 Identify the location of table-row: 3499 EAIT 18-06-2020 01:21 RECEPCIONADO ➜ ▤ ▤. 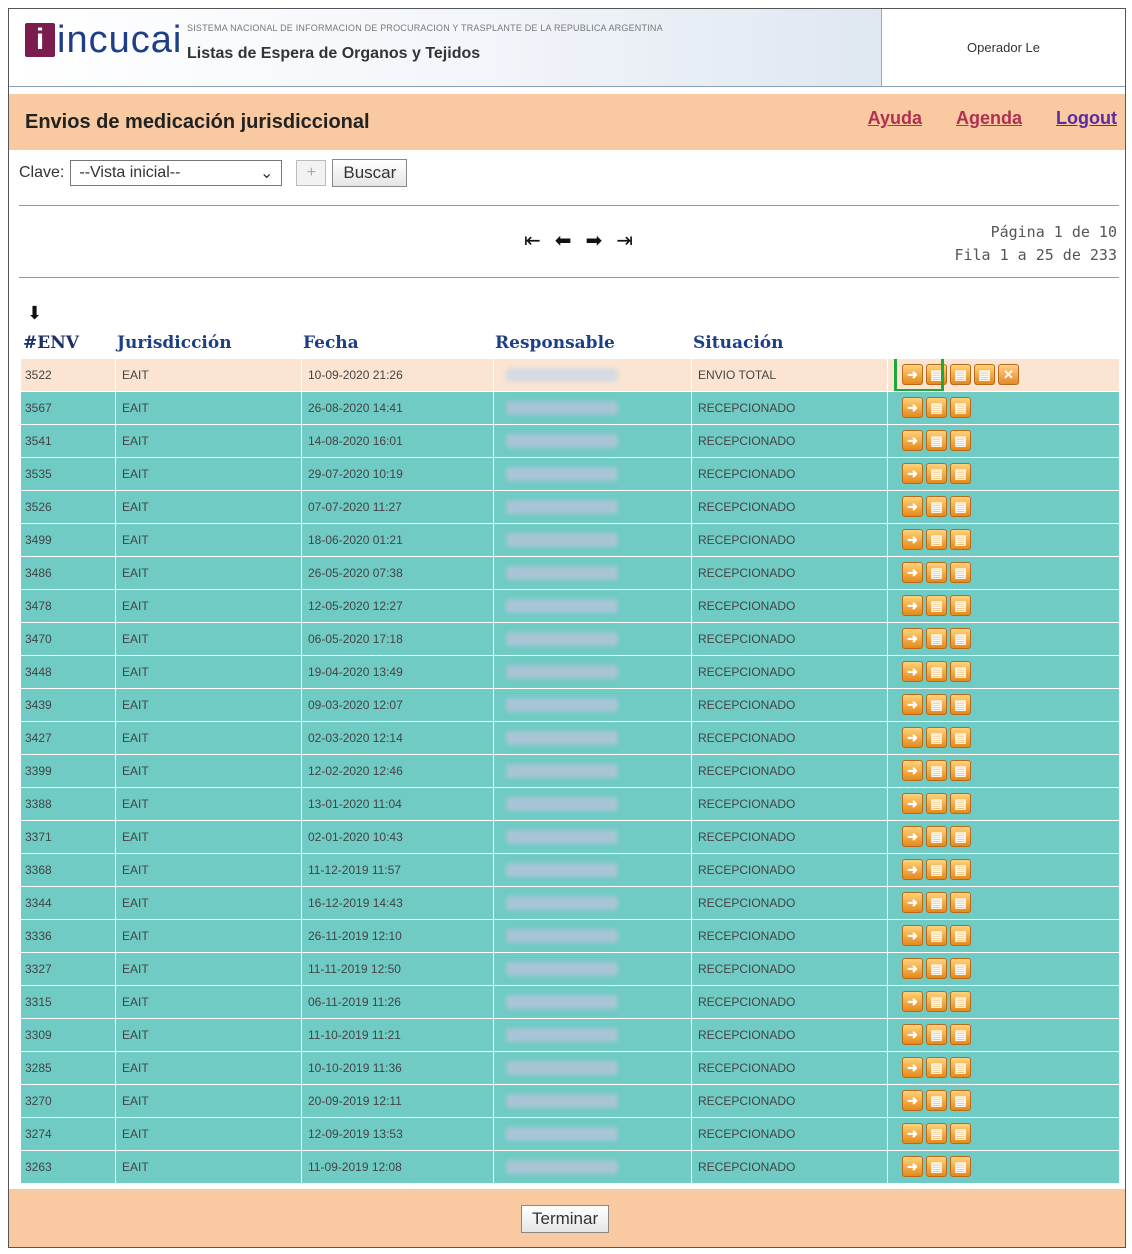
(570, 540).